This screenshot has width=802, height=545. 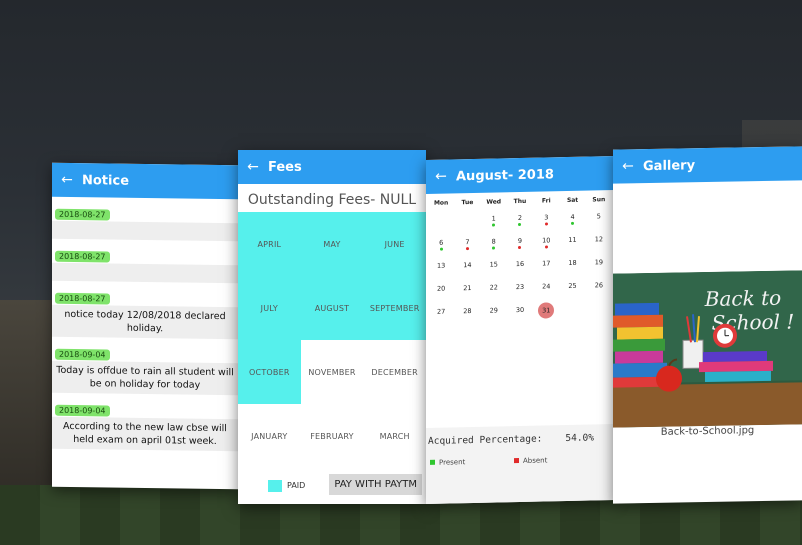 What do you see at coordinates (494, 270) in the screenshot?
I see `calendar-day: 15` at bounding box center [494, 270].